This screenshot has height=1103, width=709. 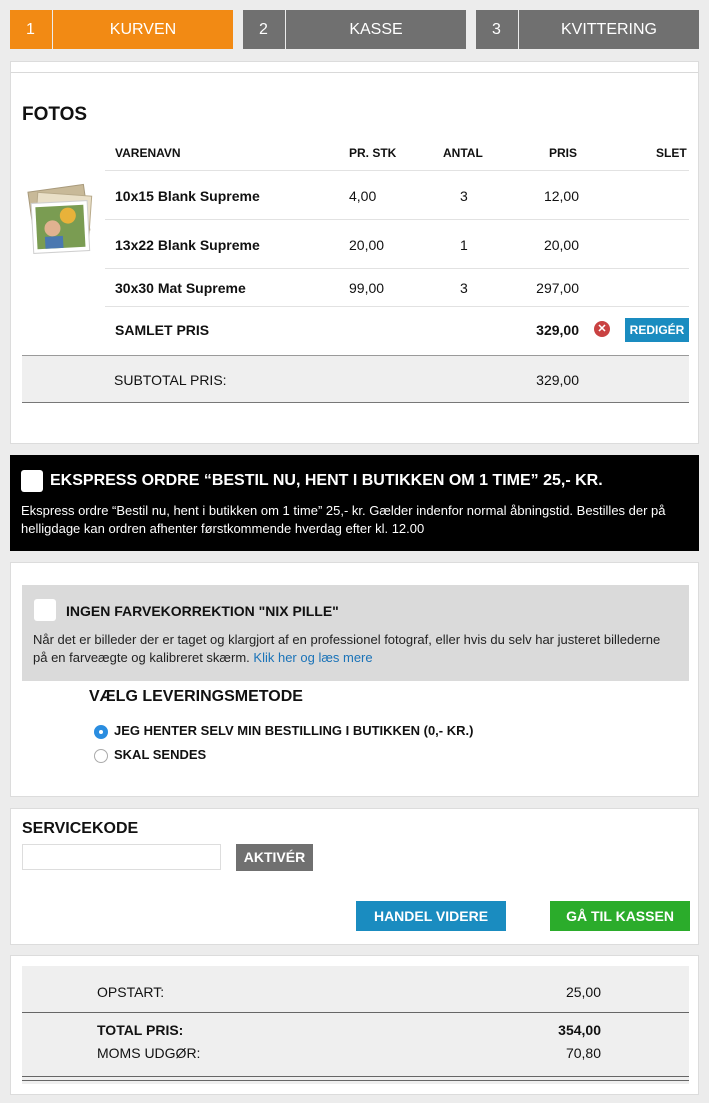 I want to click on item-price: 20,00, so click(x=561, y=245).